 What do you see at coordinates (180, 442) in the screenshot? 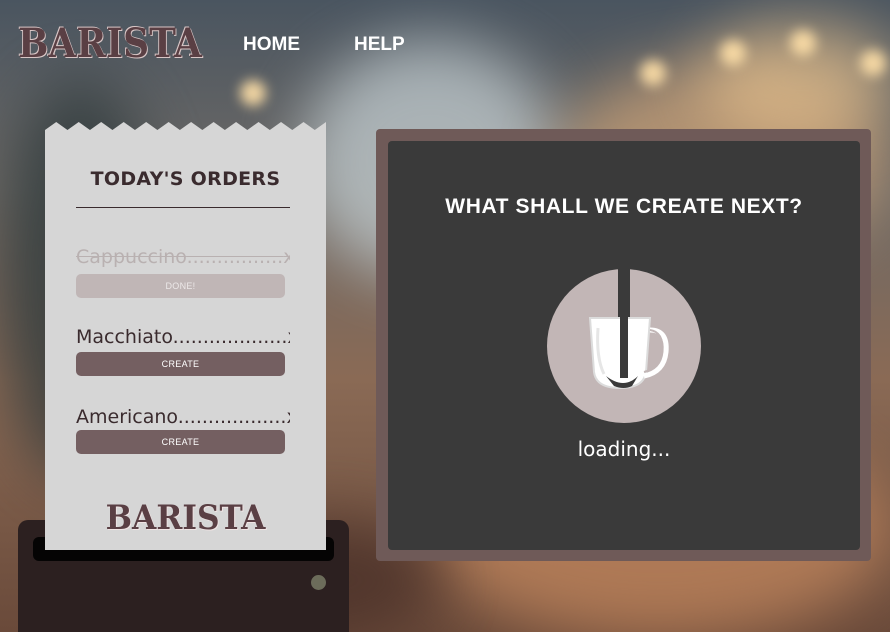
I see `create-americano-button: CREATE` at bounding box center [180, 442].